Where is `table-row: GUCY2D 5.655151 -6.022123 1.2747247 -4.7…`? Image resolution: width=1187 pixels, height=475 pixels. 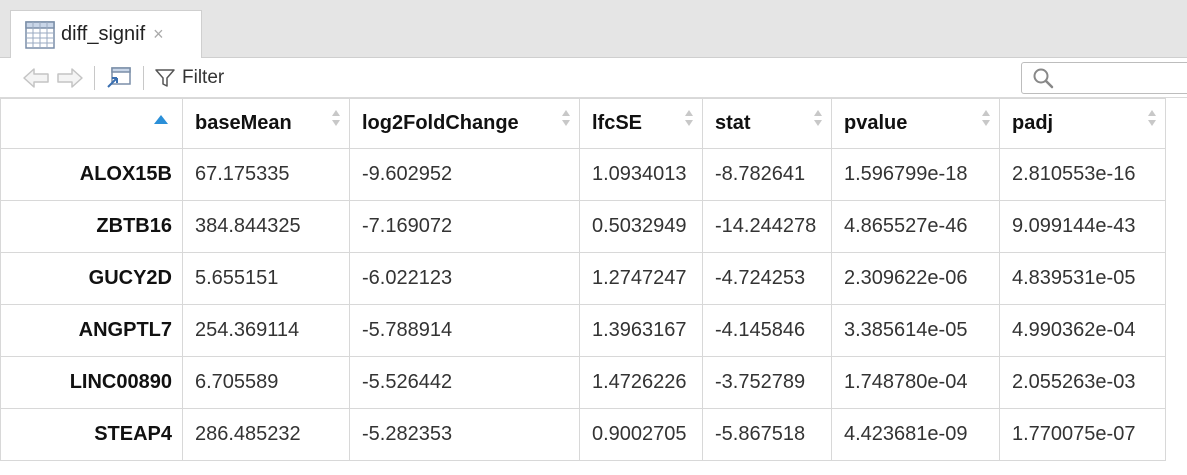 table-row: GUCY2D 5.655151 -6.022123 1.2747247 -4.7… is located at coordinates (583, 278).